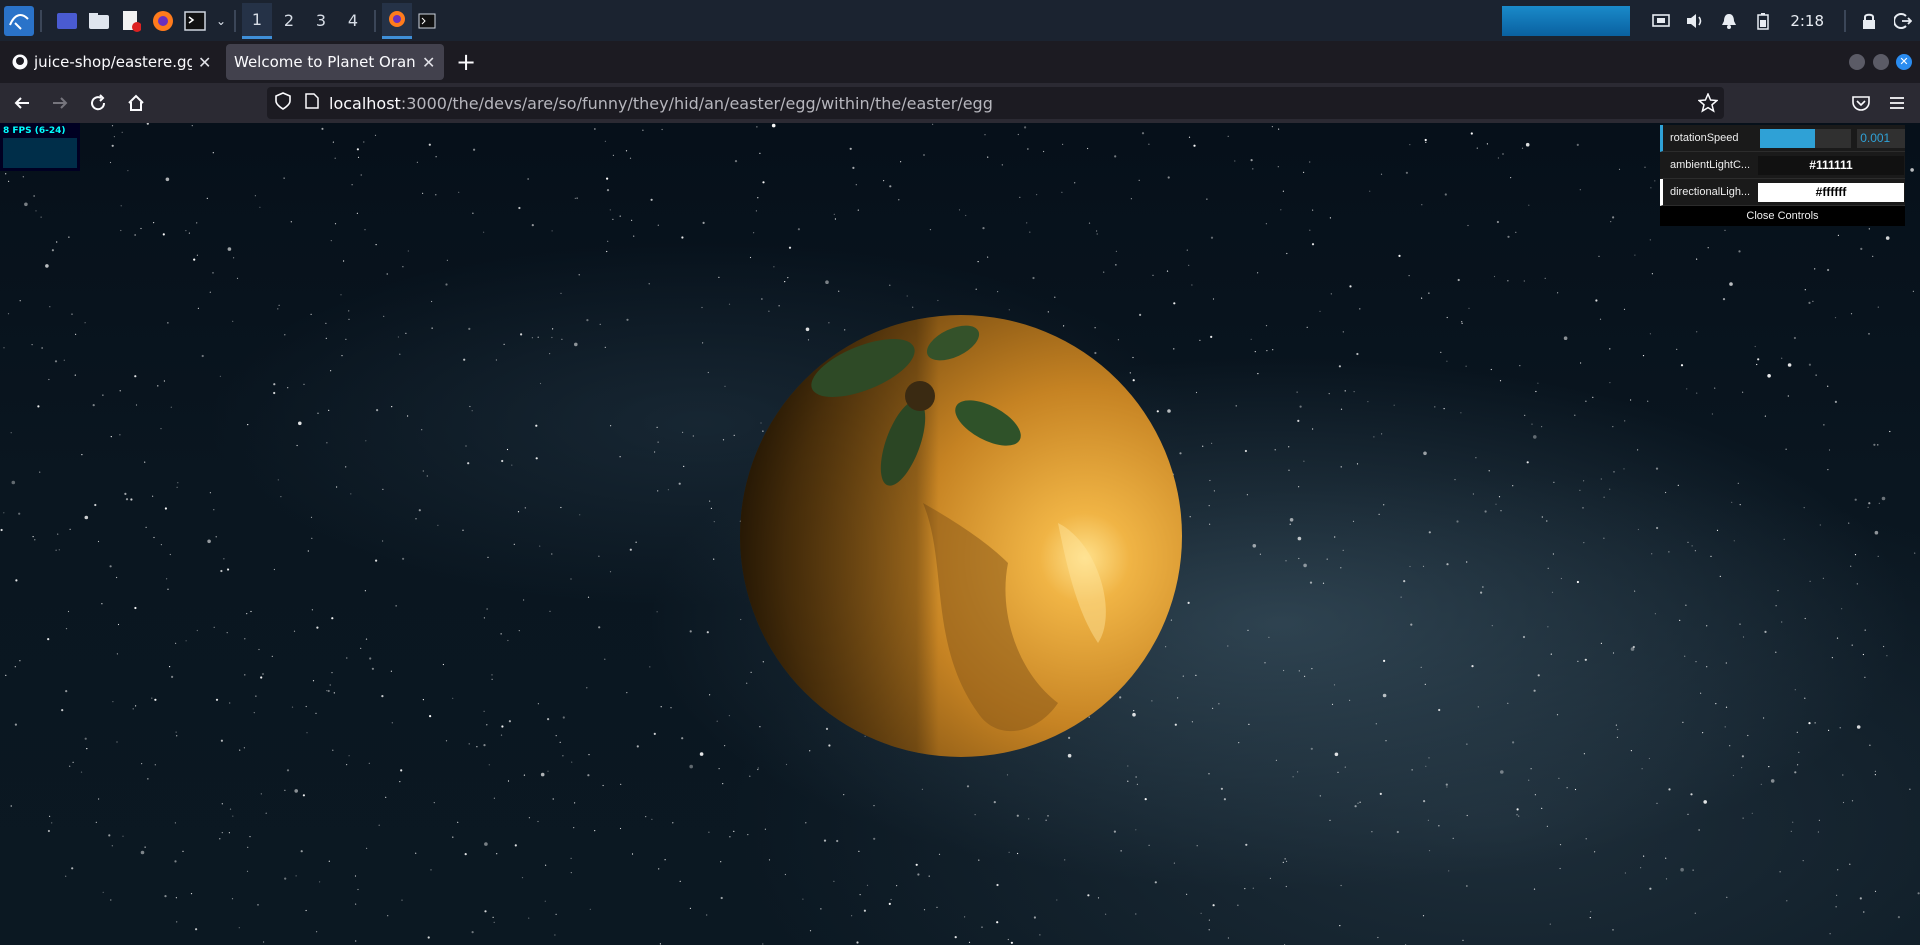 Image resolution: width=1920 pixels, height=945 pixels. I want to click on workspace-2: 2, so click(289, 21).